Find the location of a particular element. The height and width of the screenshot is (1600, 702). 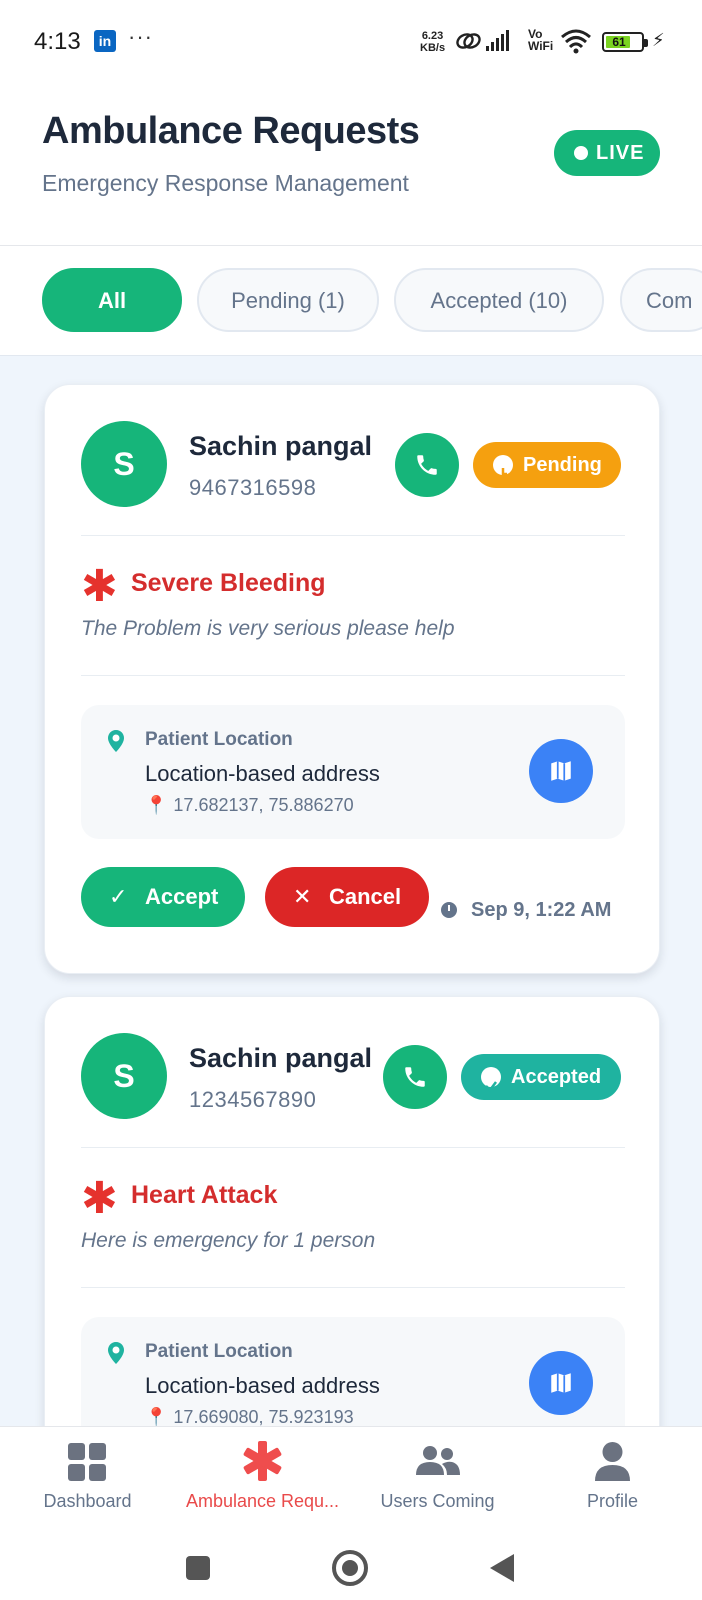

close-icon: ✕ is located at coordinates (302, 896).